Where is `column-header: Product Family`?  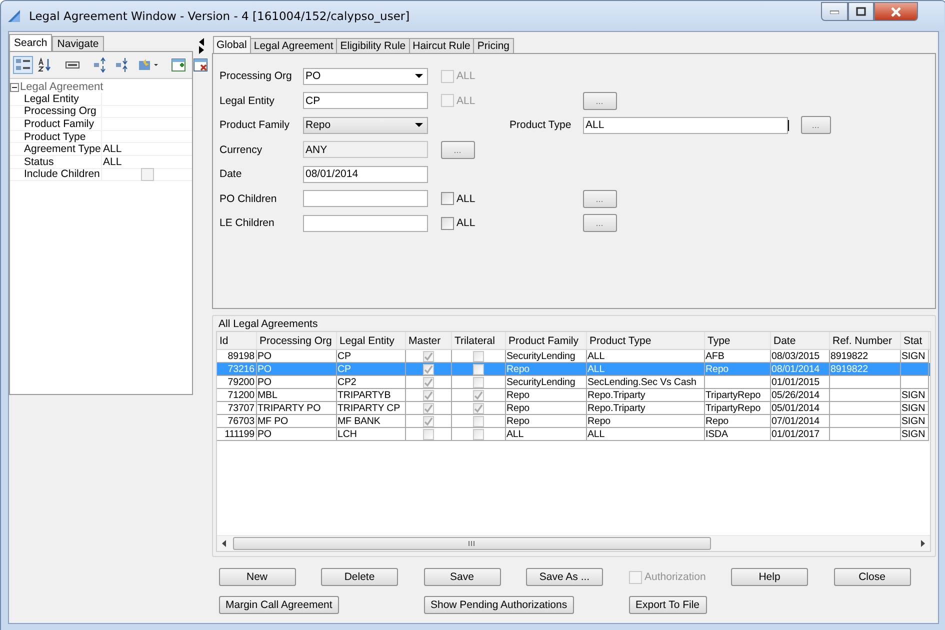
column-header: Product Family is located at coordinates (546, 340).